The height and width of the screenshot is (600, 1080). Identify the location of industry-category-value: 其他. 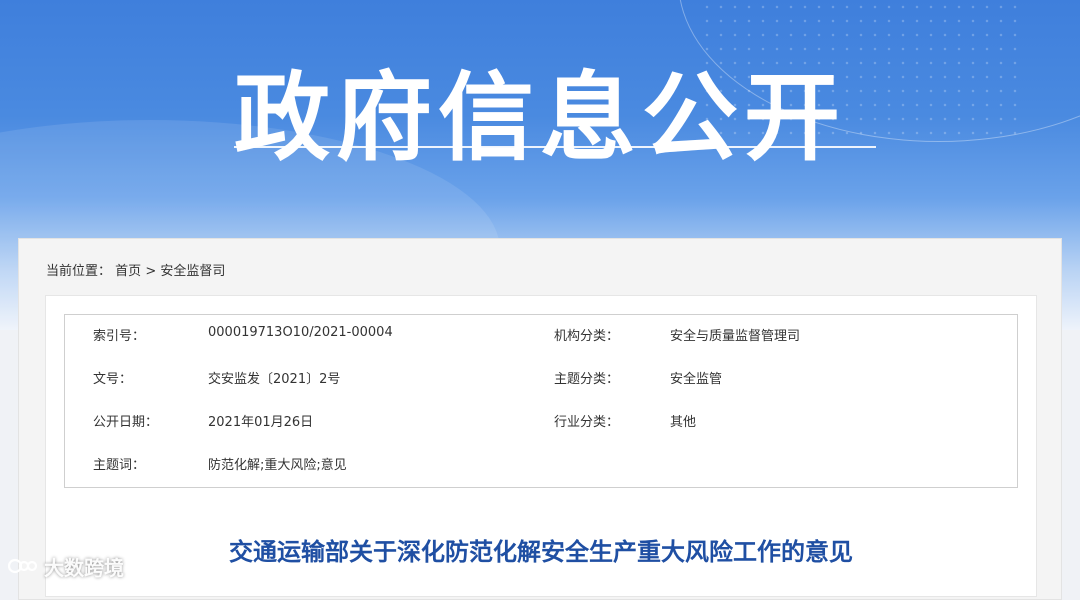
(683, 422).